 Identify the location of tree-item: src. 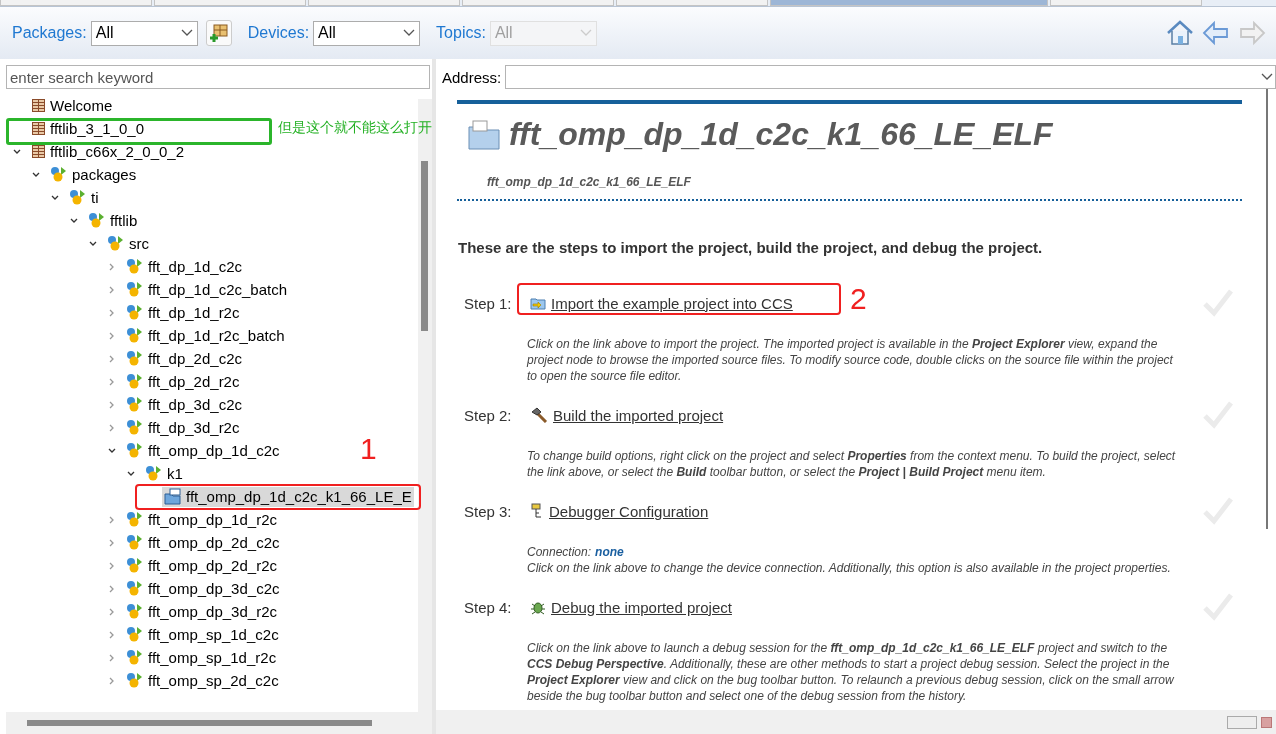
(128, 243).